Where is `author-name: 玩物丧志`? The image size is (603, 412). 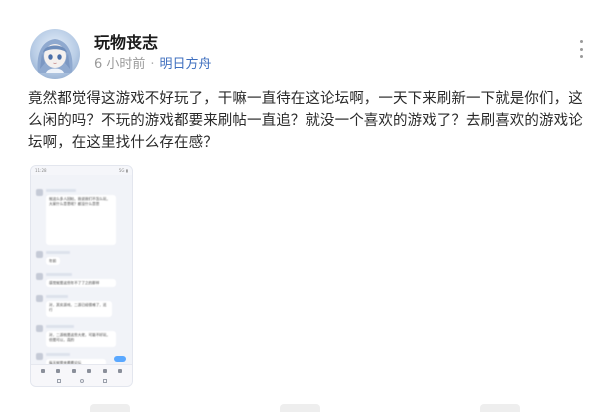 author-name: 玩物丧志 is located at coordinates (126, 43).